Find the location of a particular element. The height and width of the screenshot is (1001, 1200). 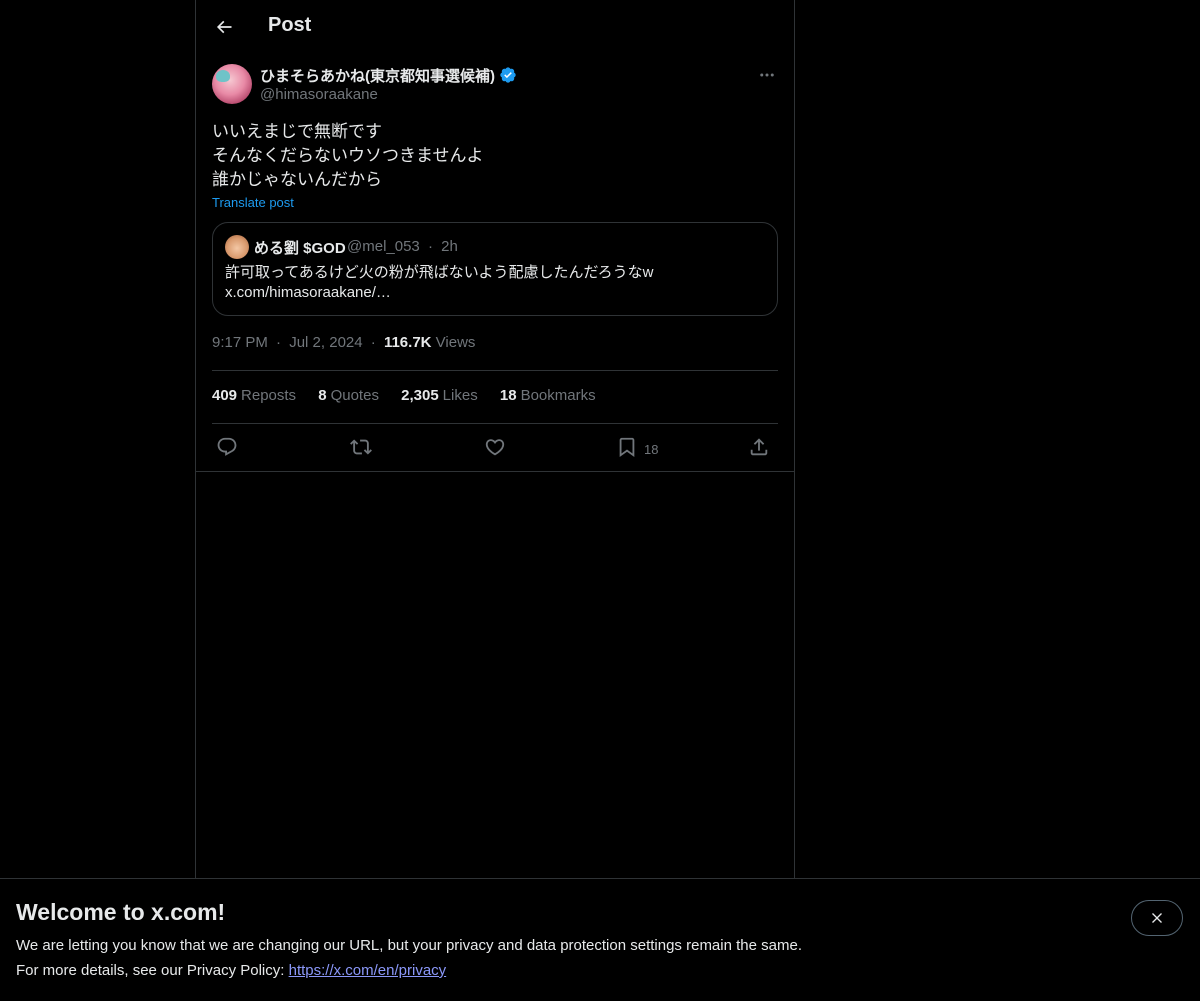

bookmark-count: 18 is located at coordinates (651, 449).